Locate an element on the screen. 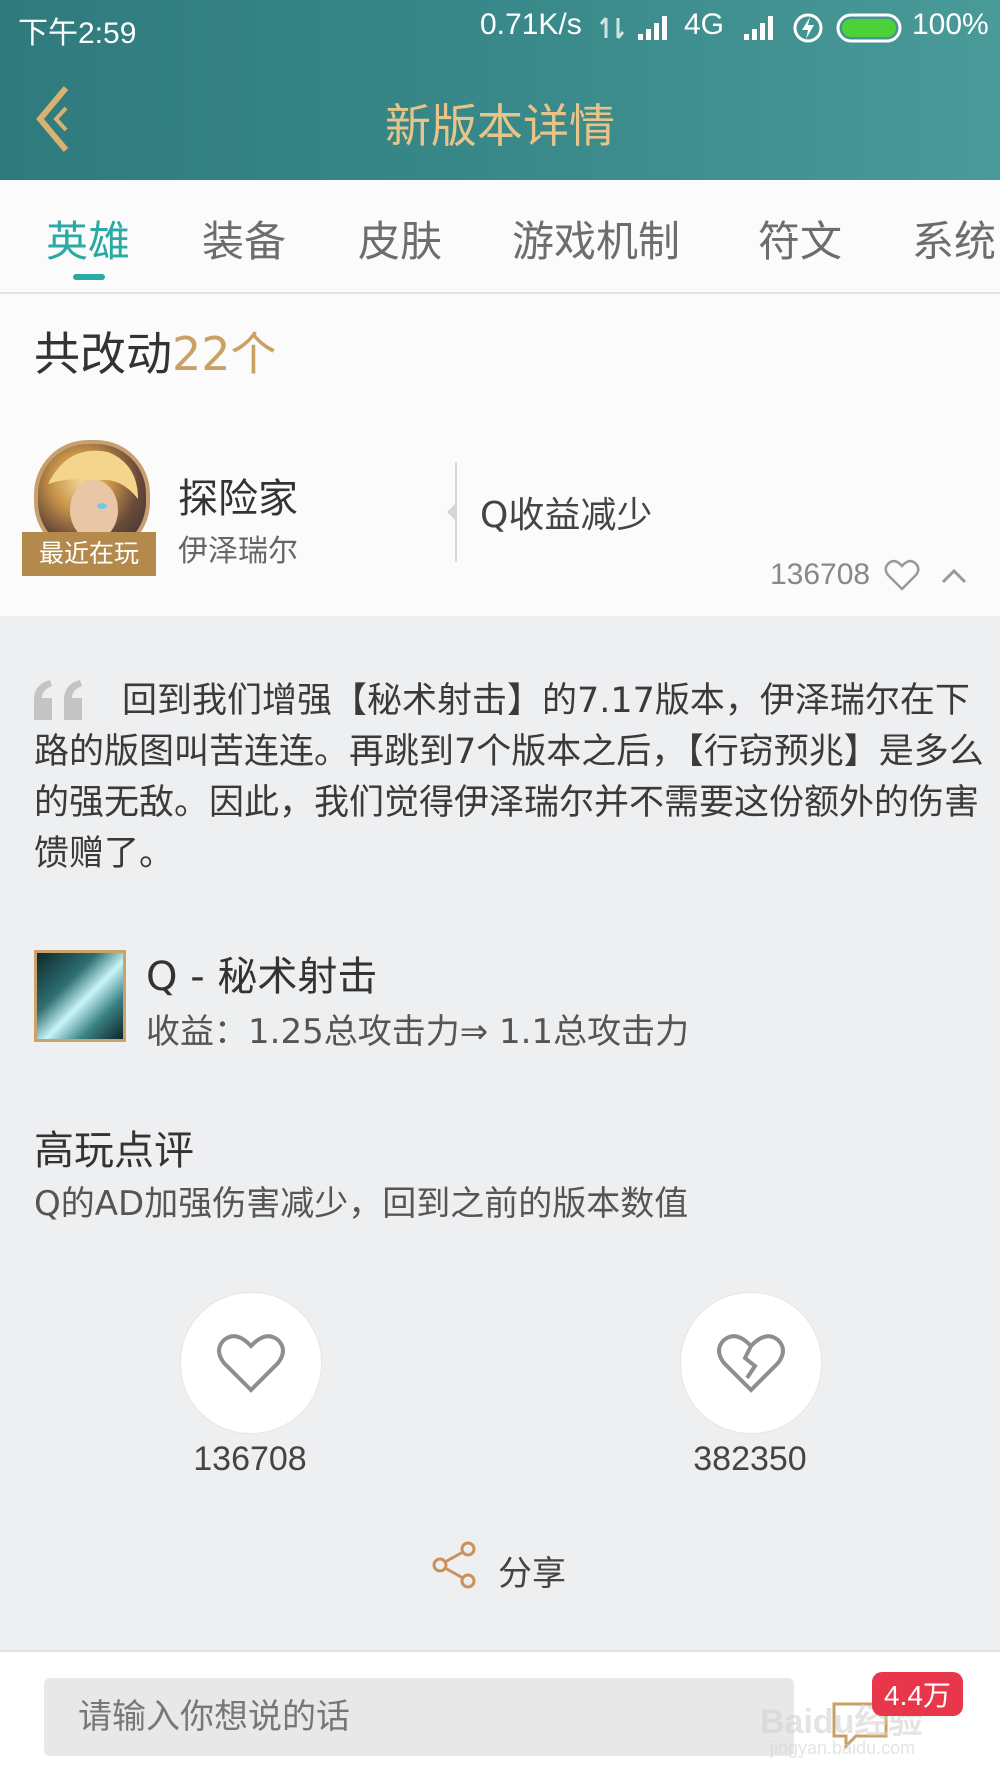 This screenshot has height=1780, width=1000. heart-icon is located at coordinates (251, 1363).